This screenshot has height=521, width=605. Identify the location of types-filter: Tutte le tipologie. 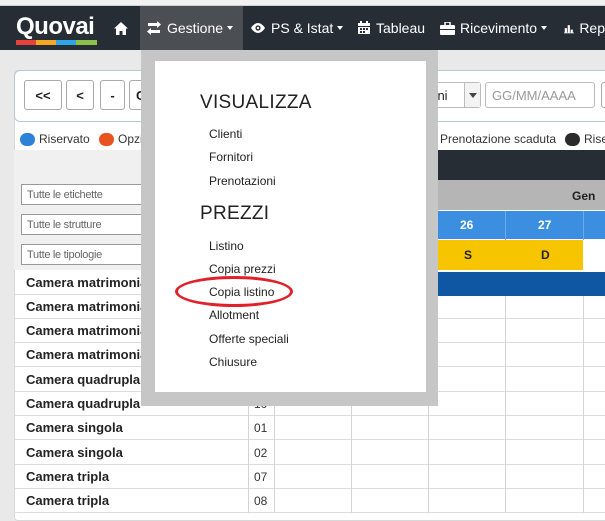
(87, 254).